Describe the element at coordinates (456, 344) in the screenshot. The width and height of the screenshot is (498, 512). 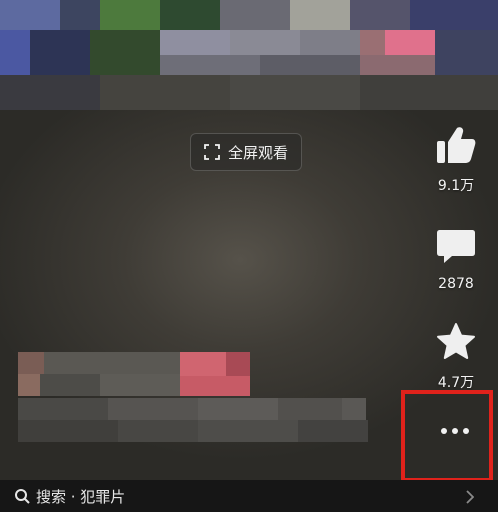
I see `star-icon` at that location.